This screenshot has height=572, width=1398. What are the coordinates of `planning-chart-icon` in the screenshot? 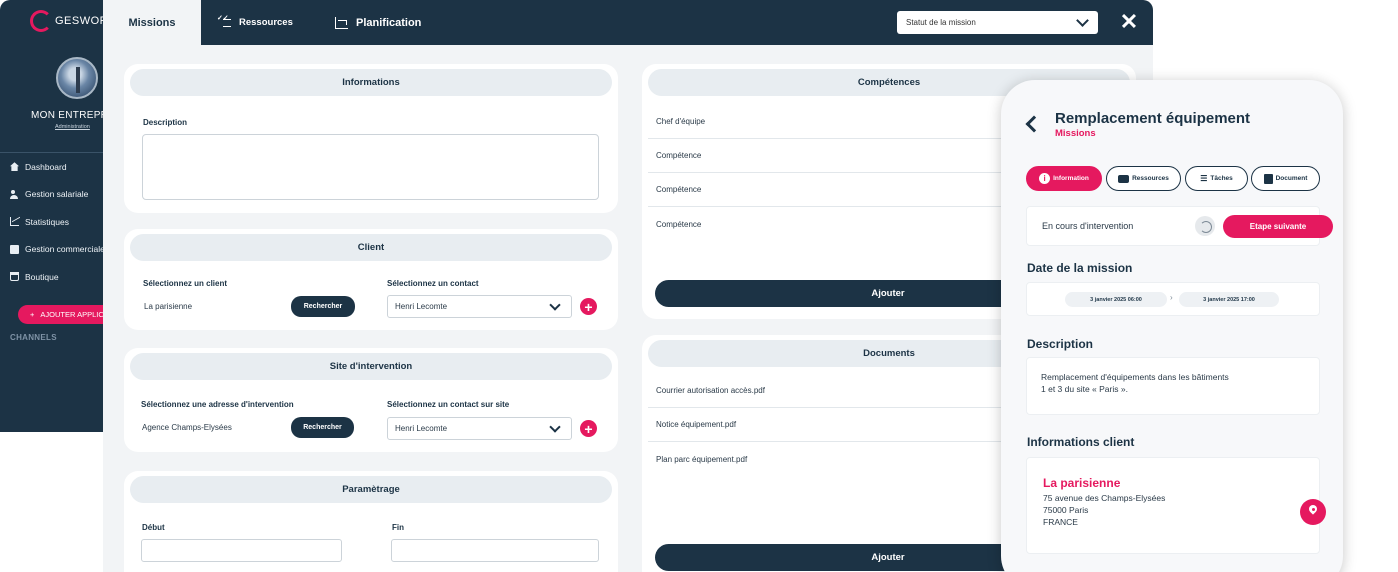 It's located at (341, 22).